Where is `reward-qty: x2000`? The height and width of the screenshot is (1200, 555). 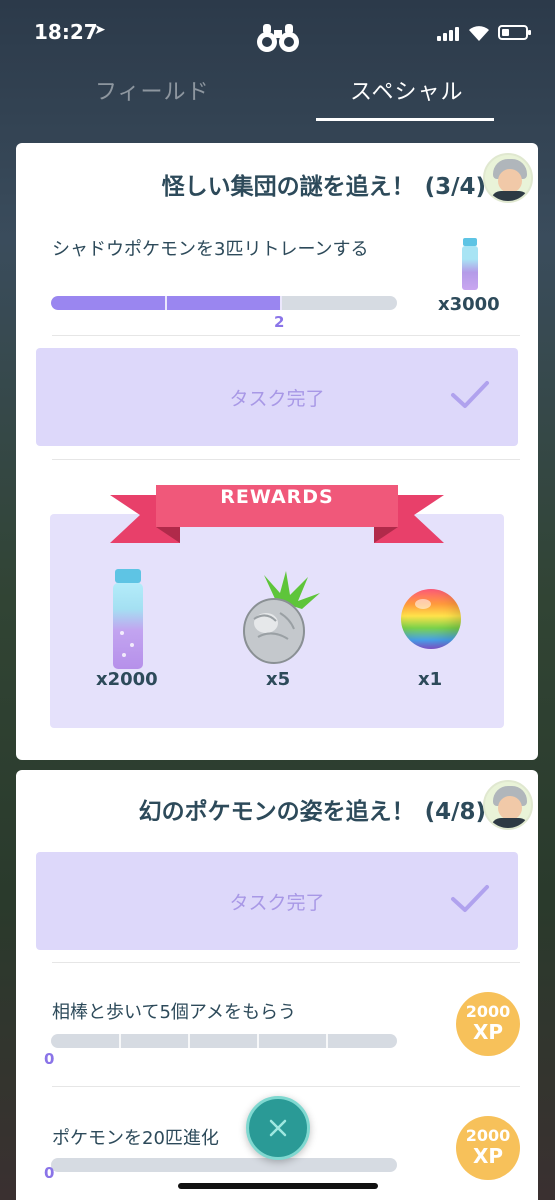
reward-qty: x2000 is located at coordinates (127, 679).